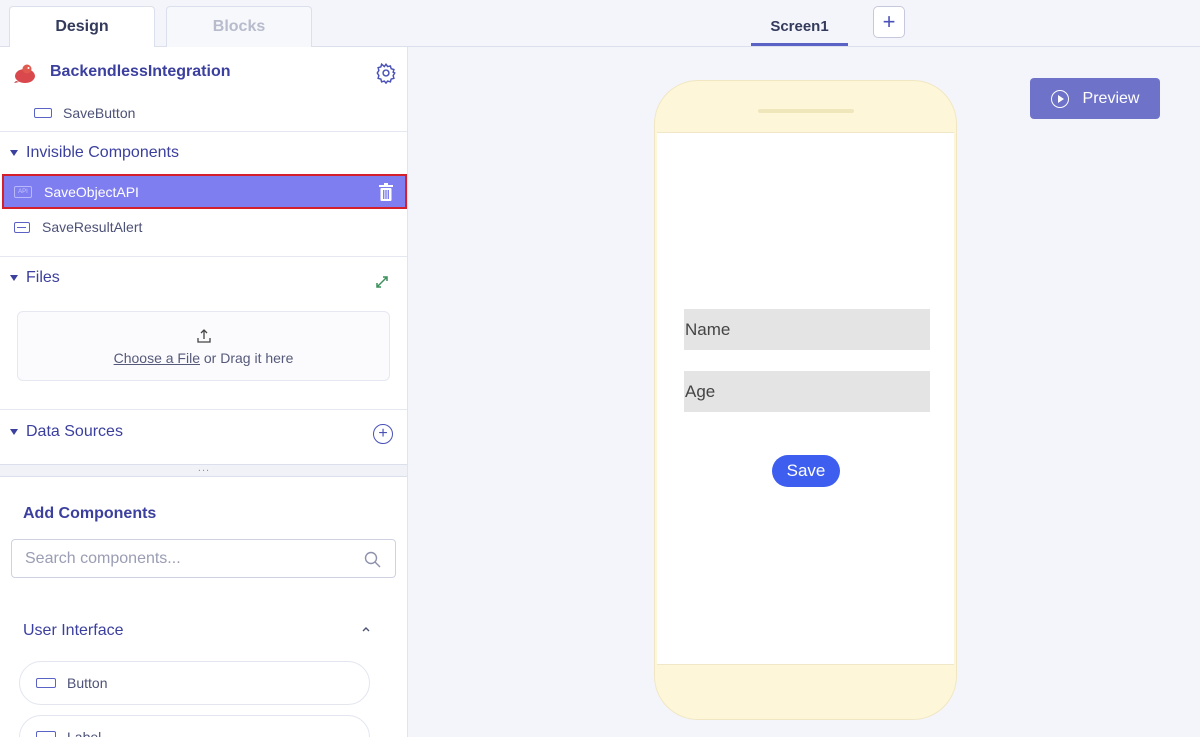  I want to click on expand-icon, so click(382, 282).